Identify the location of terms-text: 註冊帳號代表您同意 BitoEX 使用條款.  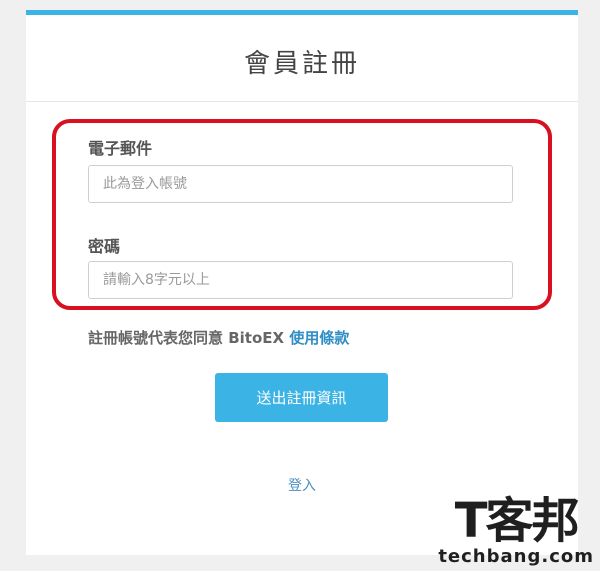
(218, 337).